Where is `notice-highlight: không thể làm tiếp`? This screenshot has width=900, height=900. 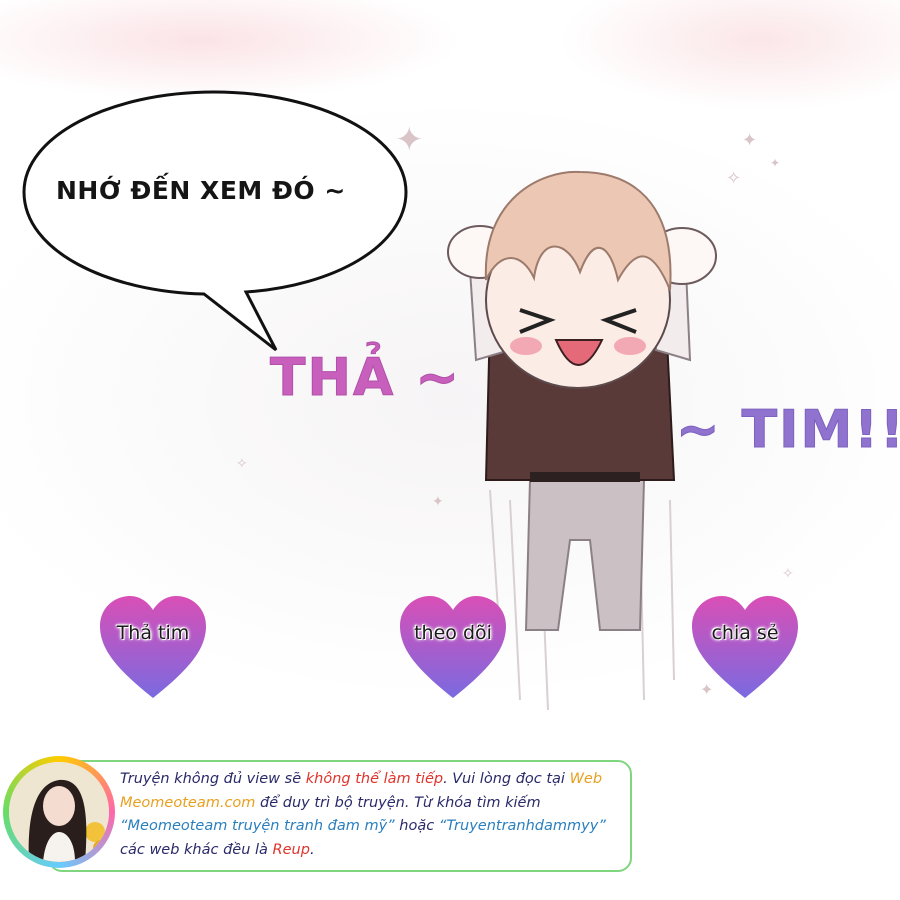
notice-highlight: không thể làm tiếp is located at coordinates (374, 779).